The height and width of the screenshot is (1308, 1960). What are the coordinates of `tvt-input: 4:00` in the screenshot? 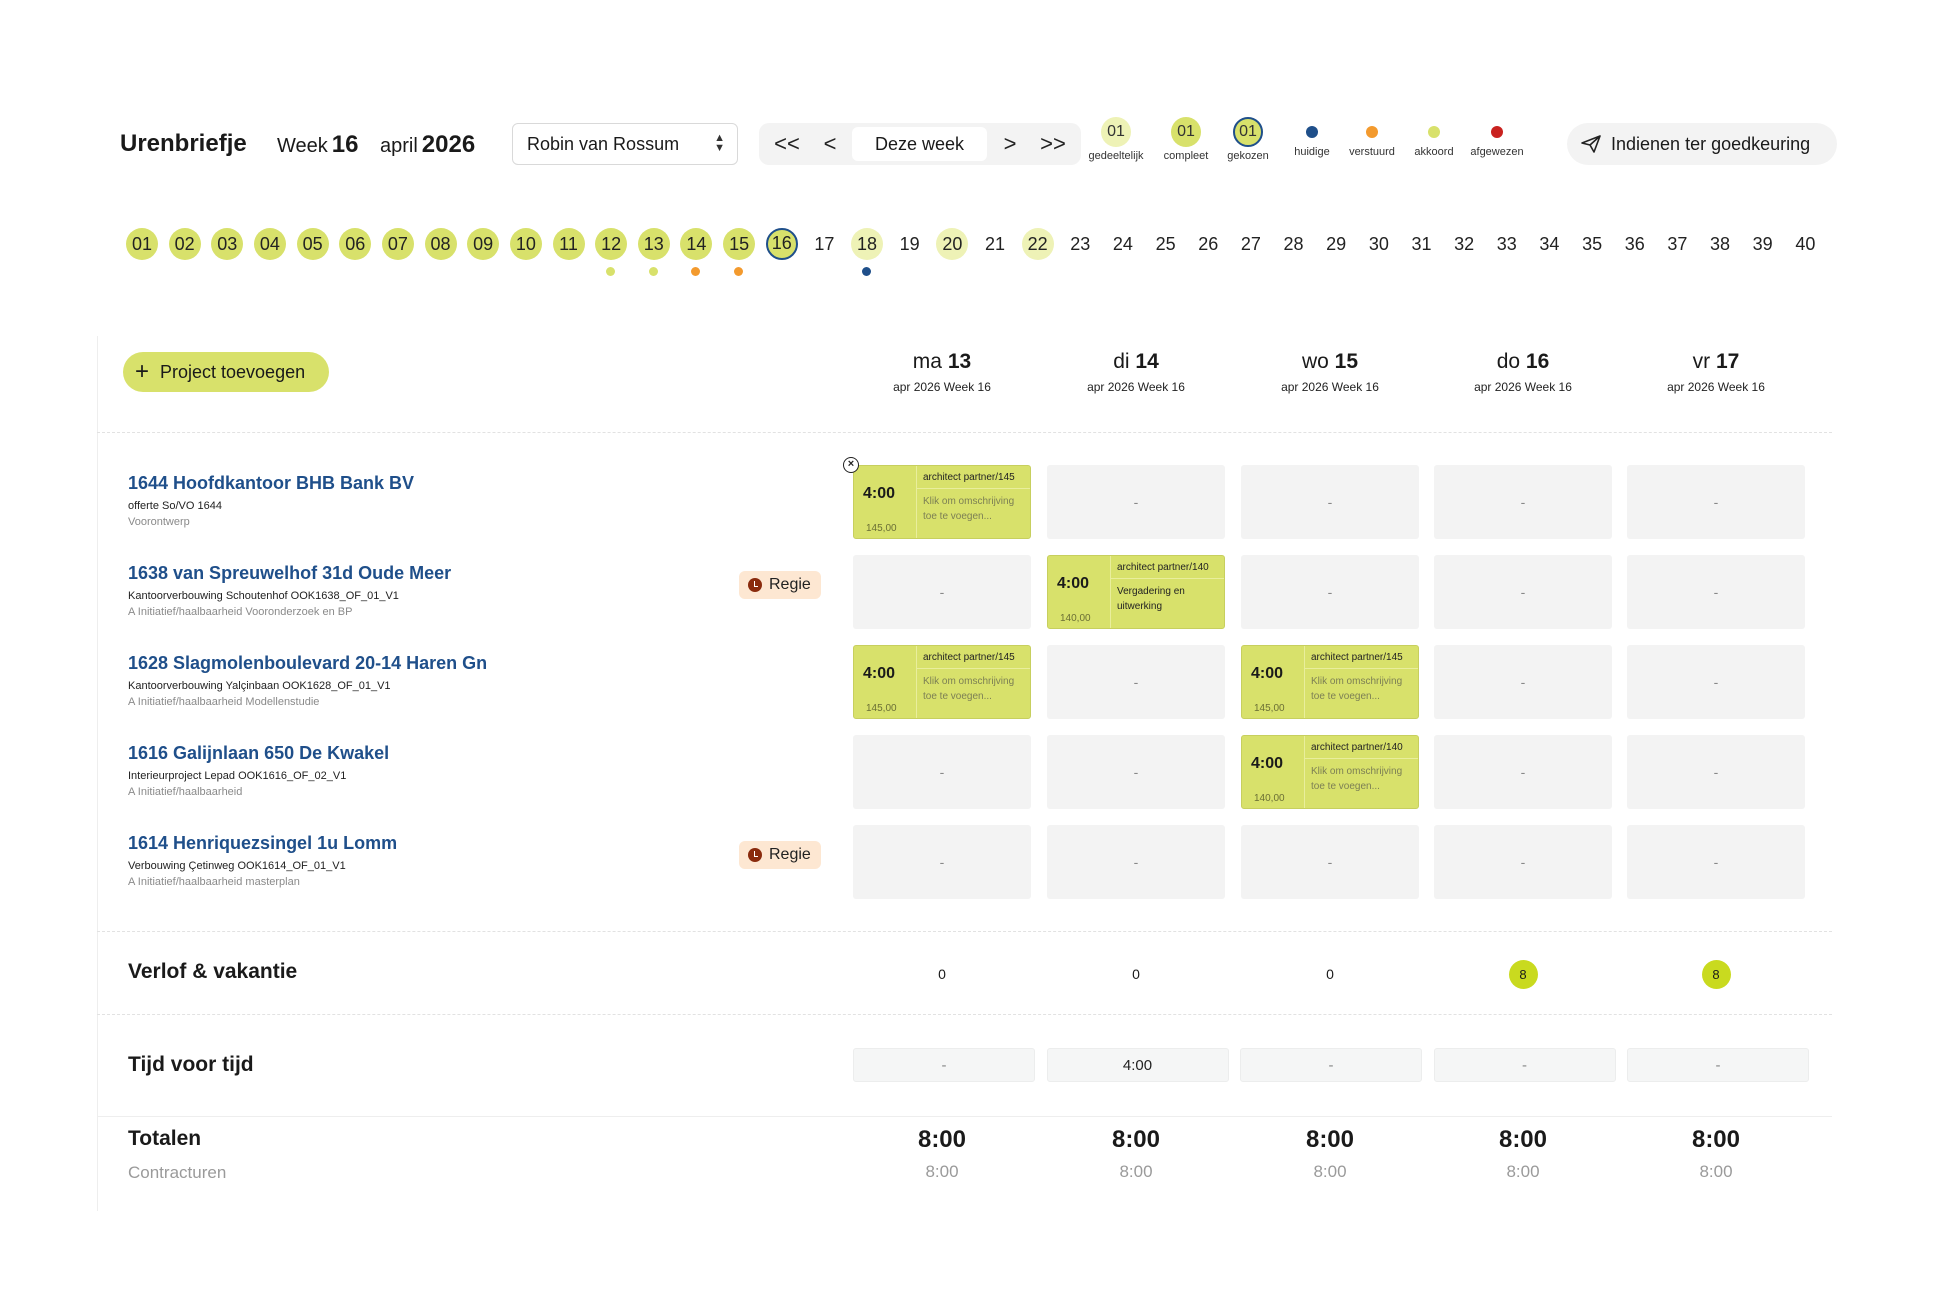 It's located at (1137, 1065).